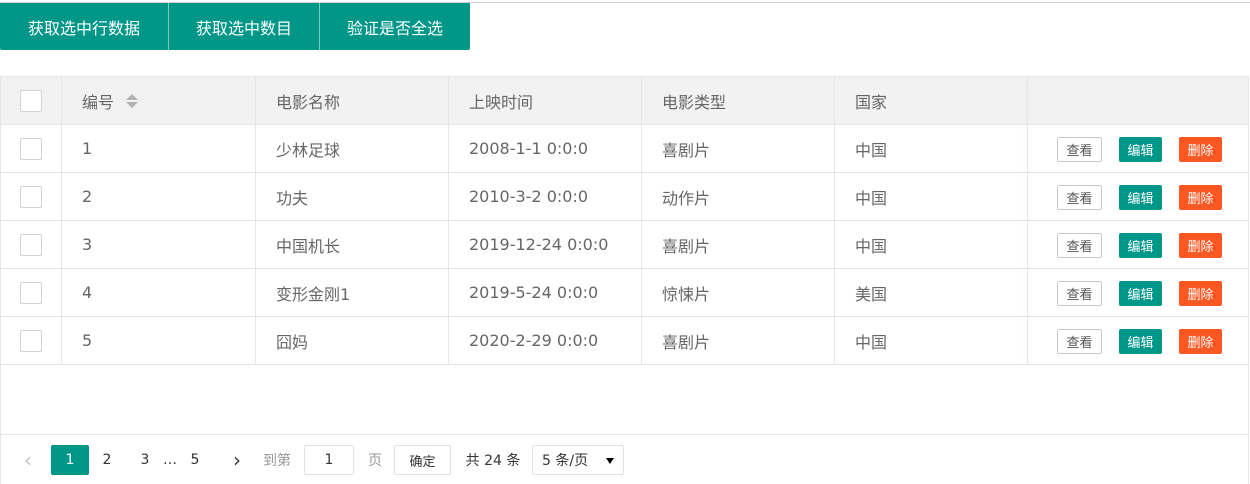 The width and height of the screenshot is (1250, 484). I want to click on cell-date: 2019-12-24 0:0:0, so click(545, 244).